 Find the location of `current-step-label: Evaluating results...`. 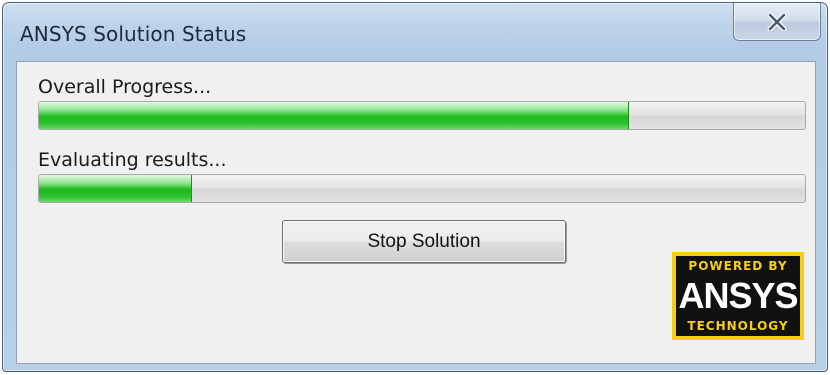

current-step-label: Evaluating results... is located at coordinates (132, 160).